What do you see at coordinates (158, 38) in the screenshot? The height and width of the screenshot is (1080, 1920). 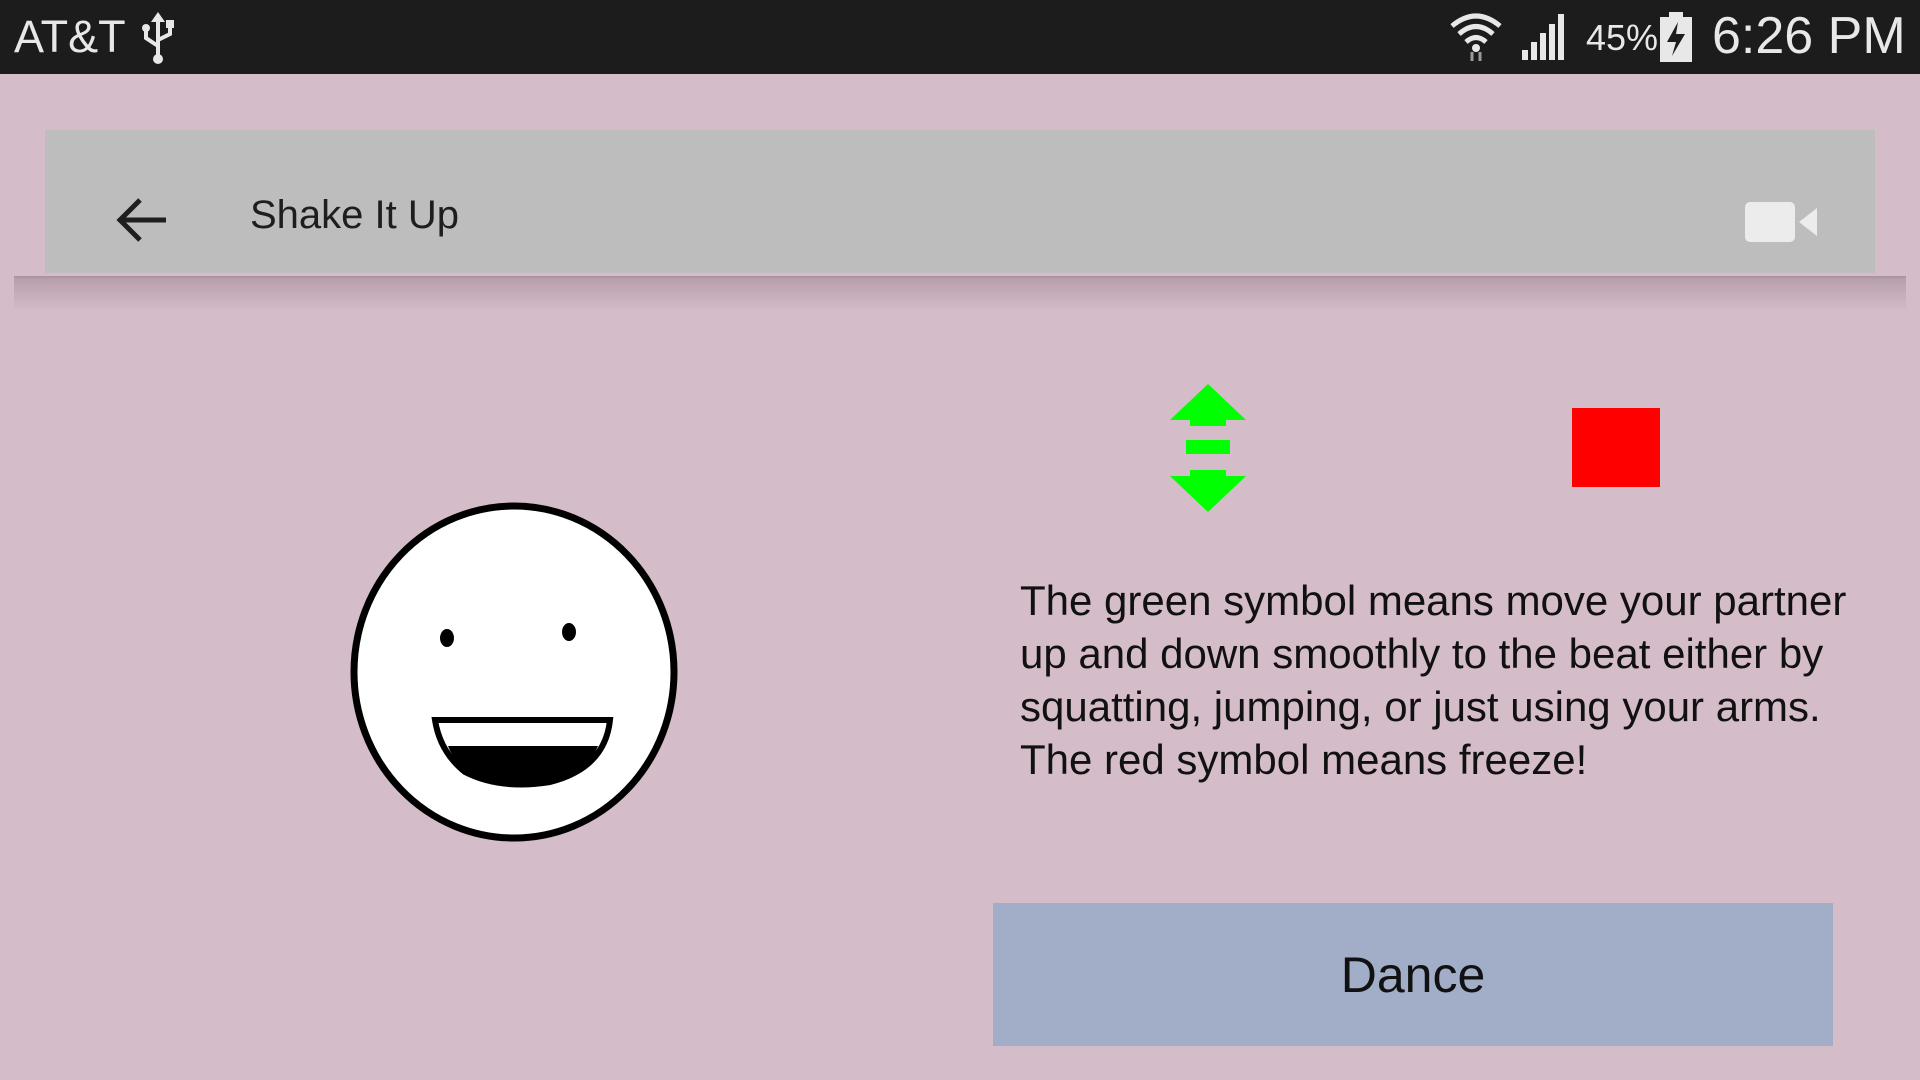 I see `usb-icon` at bounding box center [158, 38].